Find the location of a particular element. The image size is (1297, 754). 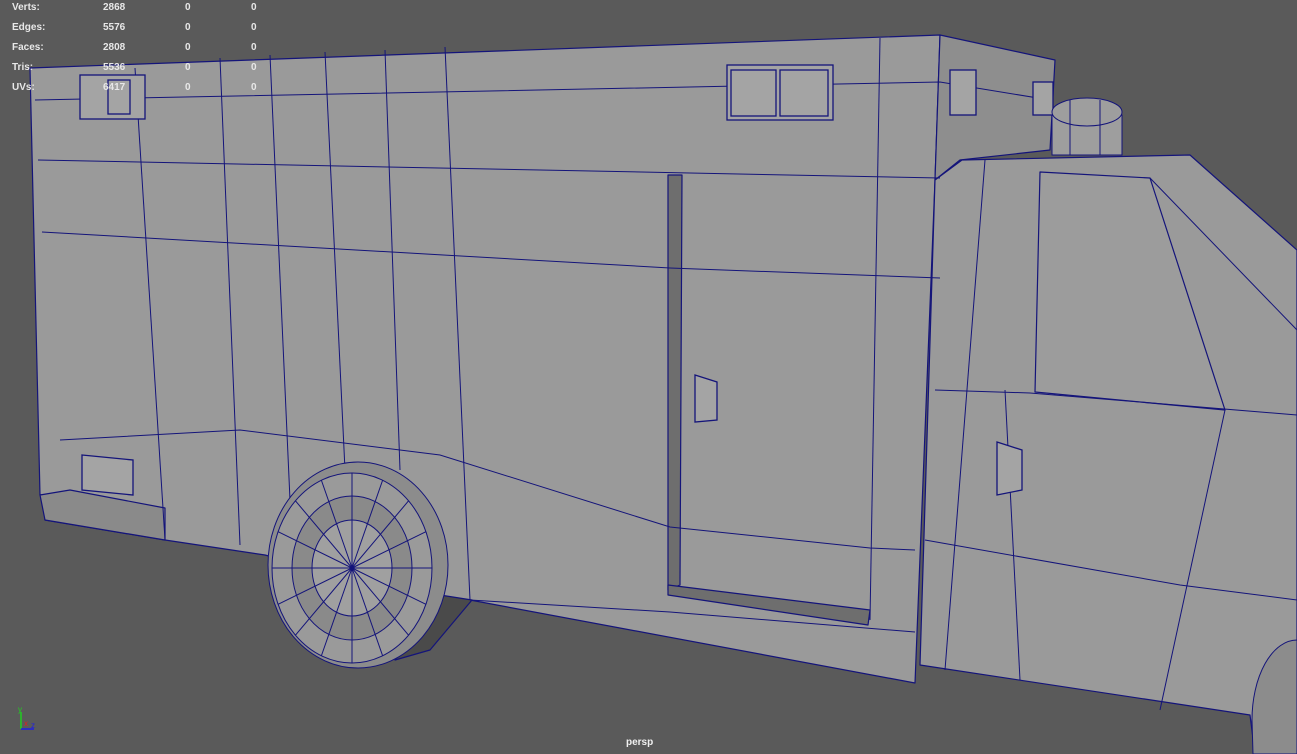

hud-label: UVs: is located at coordinates (23, 87).